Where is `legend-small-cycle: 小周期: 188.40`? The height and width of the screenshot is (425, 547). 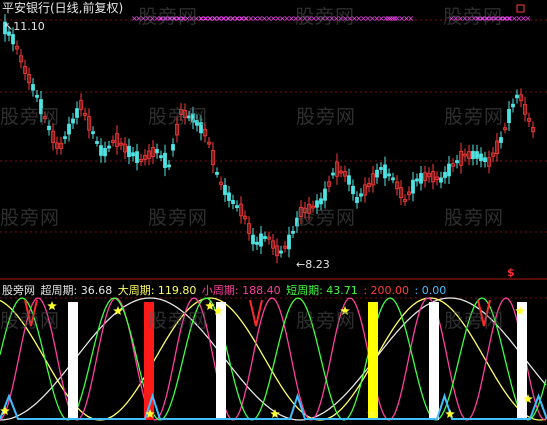 legend-small-cycle: 小周期: 188.40 is located at coordinates (241, 290).